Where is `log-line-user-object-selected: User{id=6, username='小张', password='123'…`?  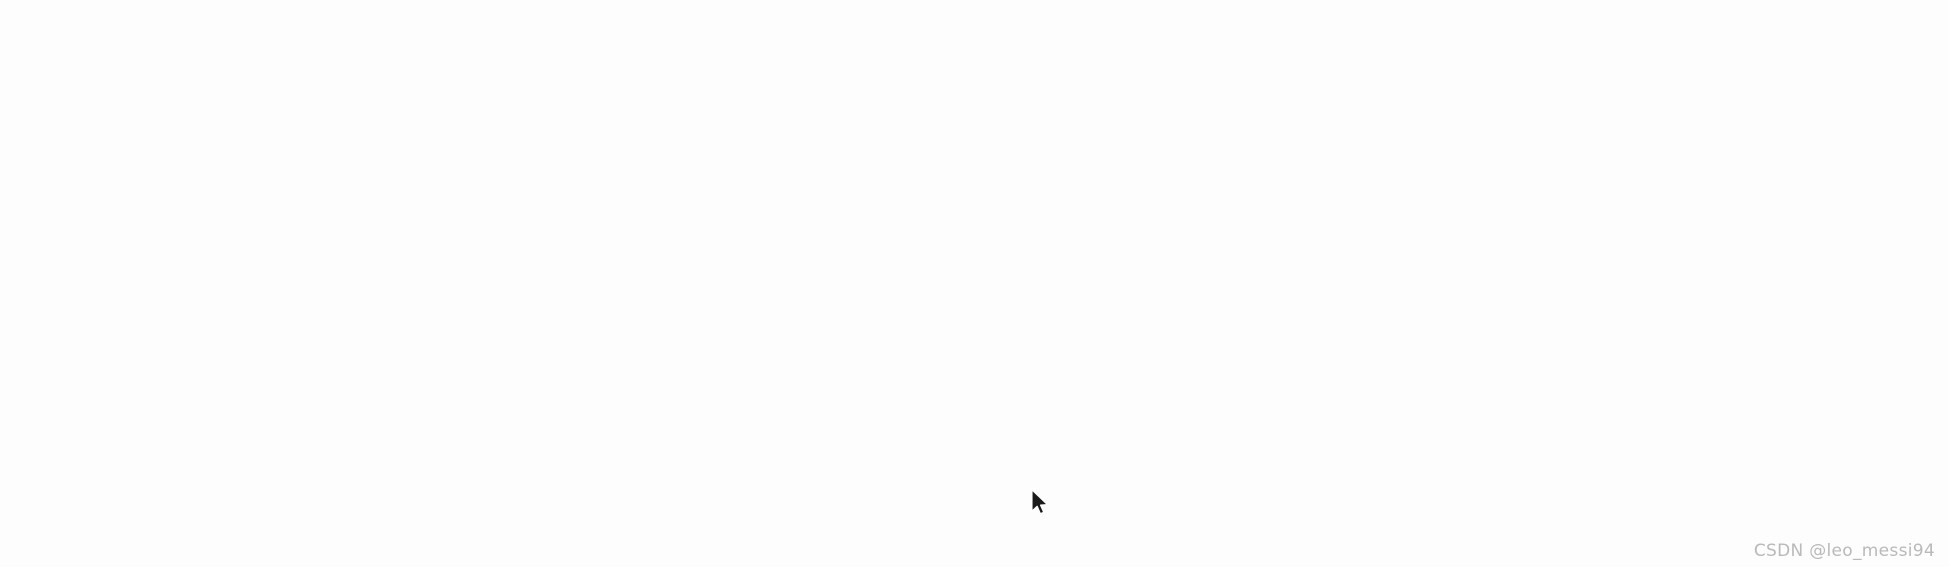
log-line-user-object-selected: User{id=6, username='小张', password='123'… is located at coordinates (974, 397).